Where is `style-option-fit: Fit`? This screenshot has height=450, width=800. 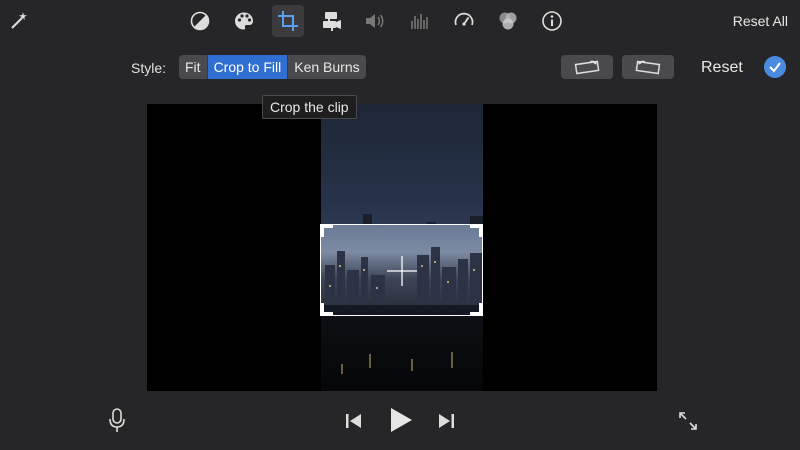
style-option-fit: Fit is located at coordinates (193, 67).